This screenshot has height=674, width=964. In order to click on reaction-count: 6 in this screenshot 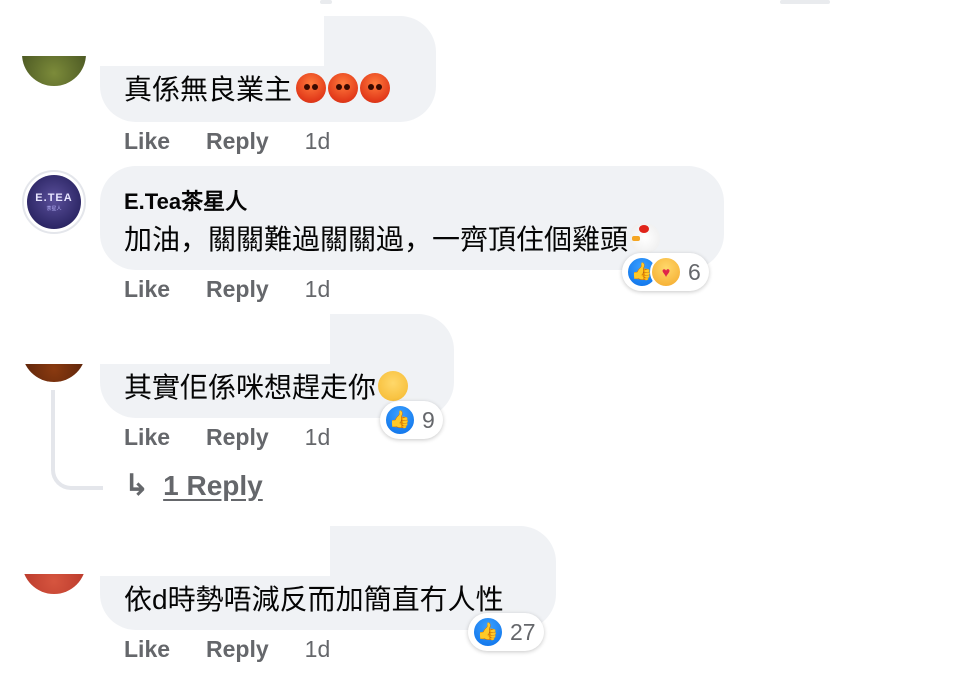, I will do `click(694, 271)`.